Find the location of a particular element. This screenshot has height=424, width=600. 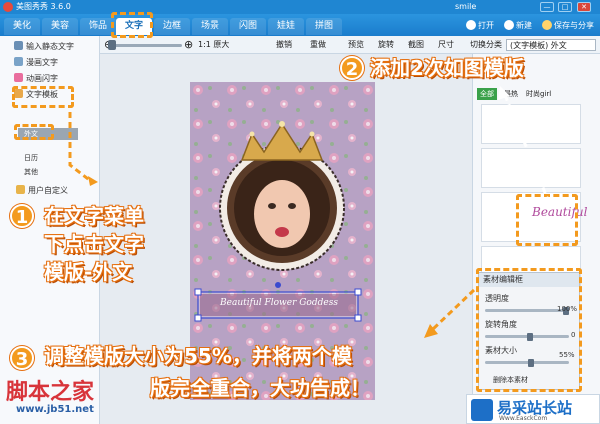

watermark-easck-sub: Www.EasckCom is located at coordinates (523, 418).